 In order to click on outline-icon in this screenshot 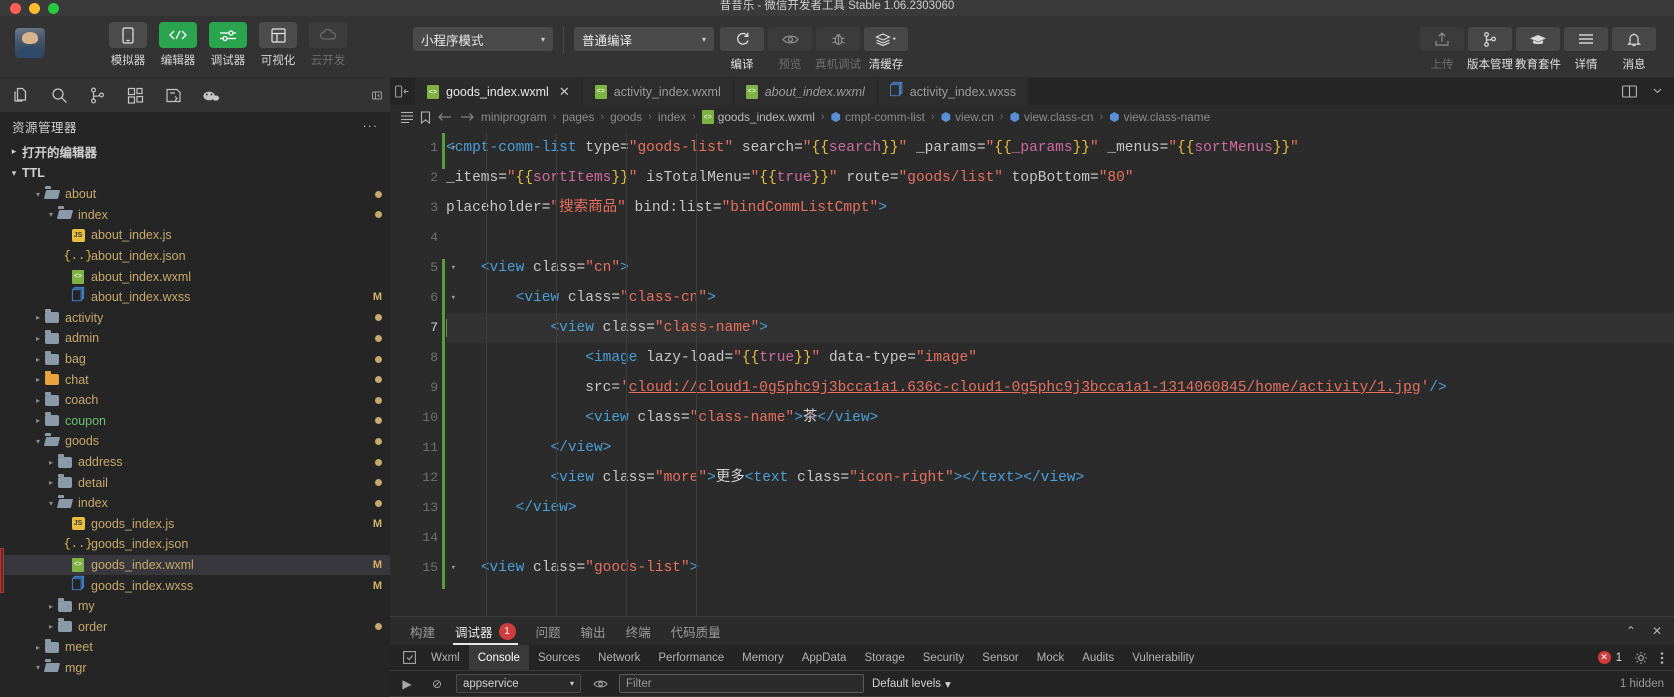, I will do `click(407, 117)`.